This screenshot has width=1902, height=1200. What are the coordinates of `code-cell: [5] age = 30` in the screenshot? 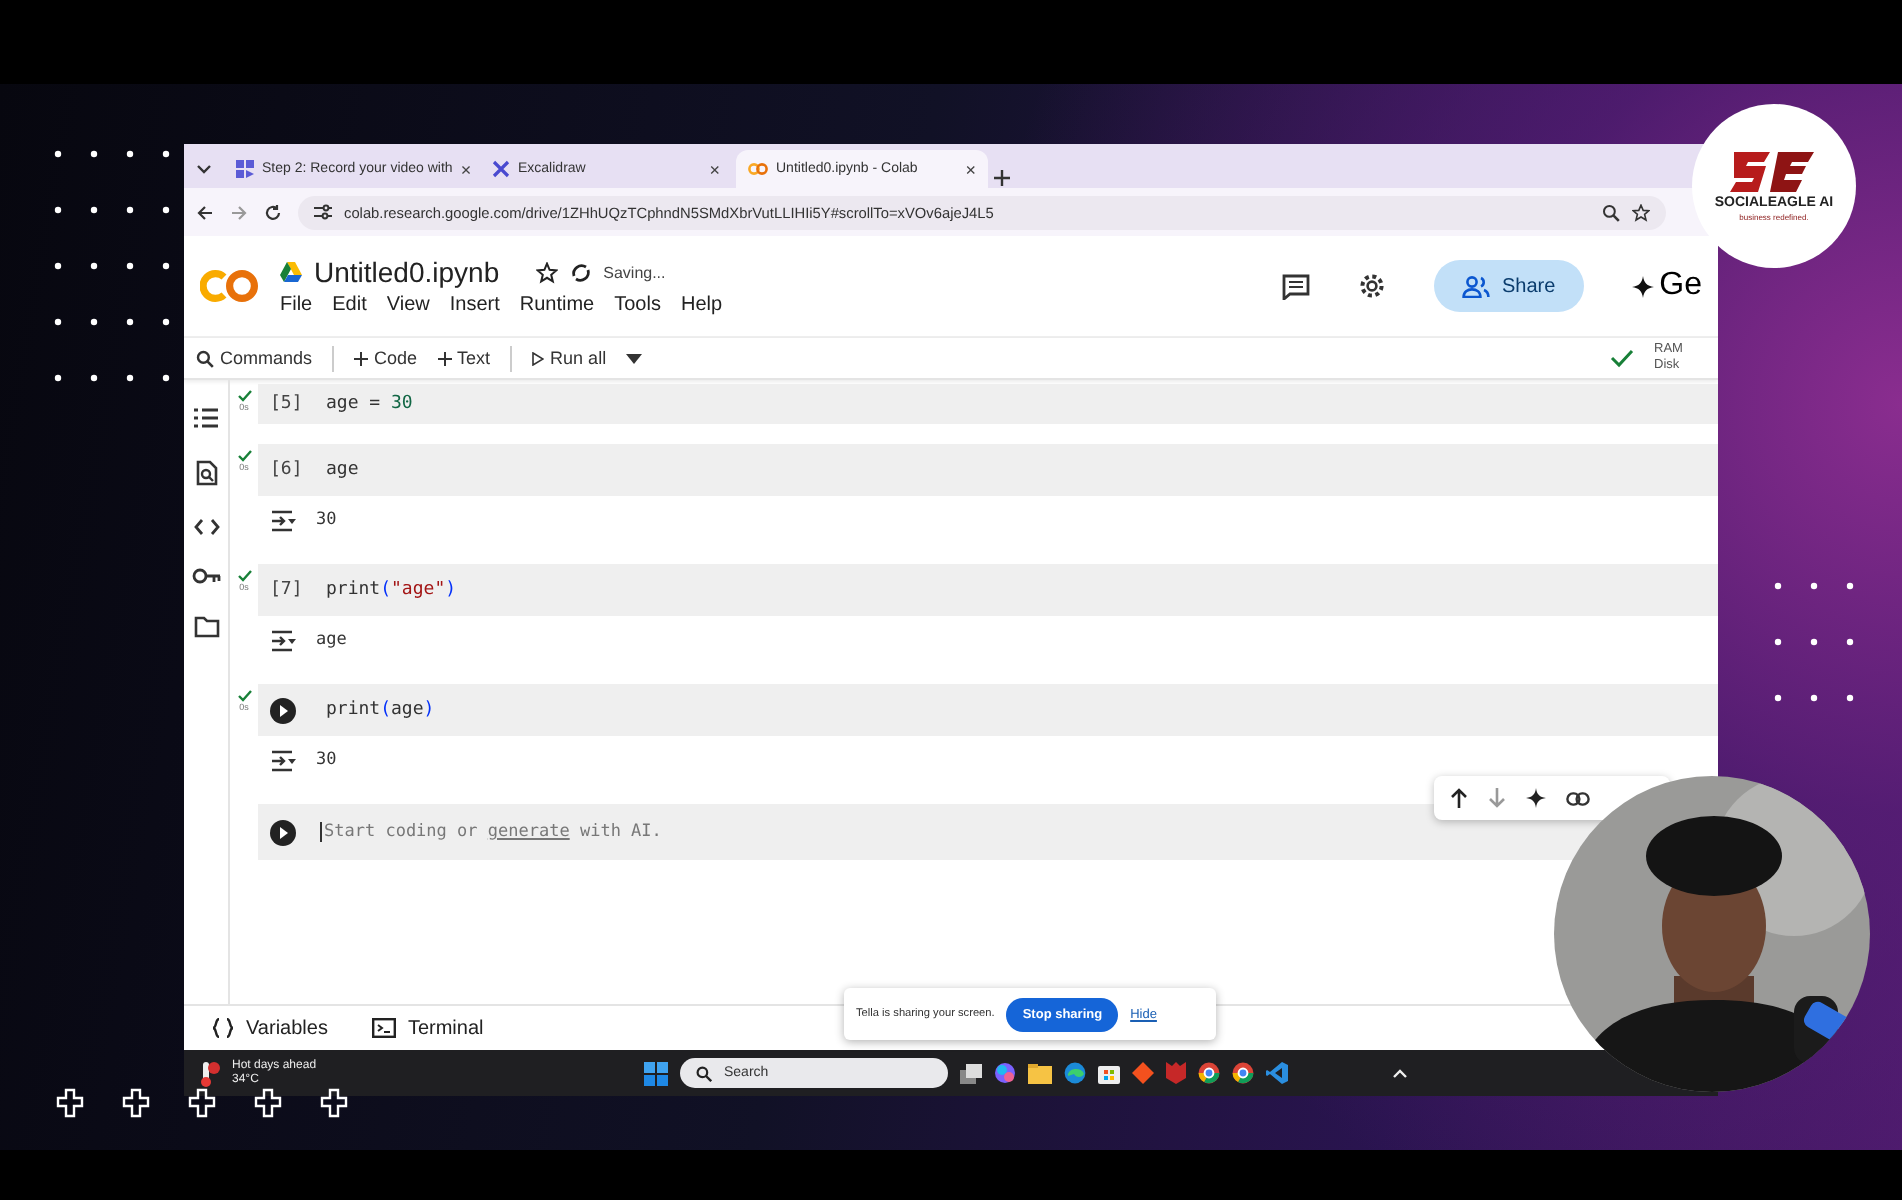 It's located at (988, 404).